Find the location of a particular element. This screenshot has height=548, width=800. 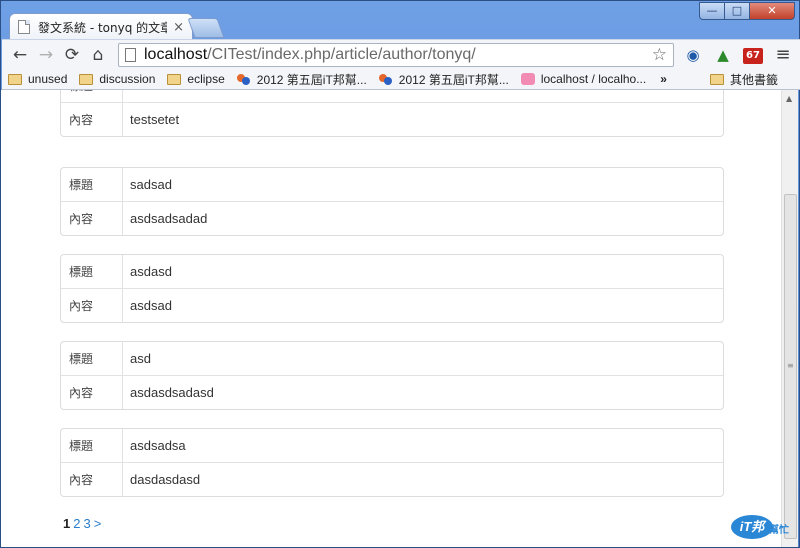

close-window-button: ✕ is located at coordinates (772, 11).